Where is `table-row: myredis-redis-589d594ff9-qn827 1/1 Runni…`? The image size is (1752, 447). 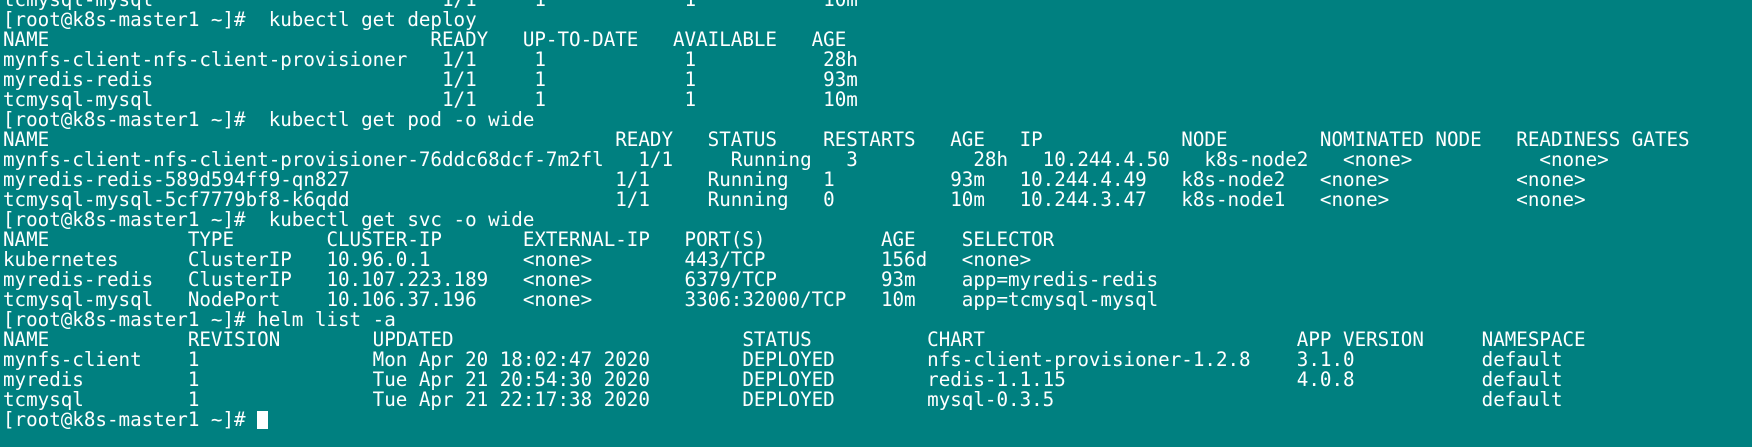 table-row: myredis-redis-589d594ff9-qn827 1/1 Runni… is located at coordinates (794, 179).